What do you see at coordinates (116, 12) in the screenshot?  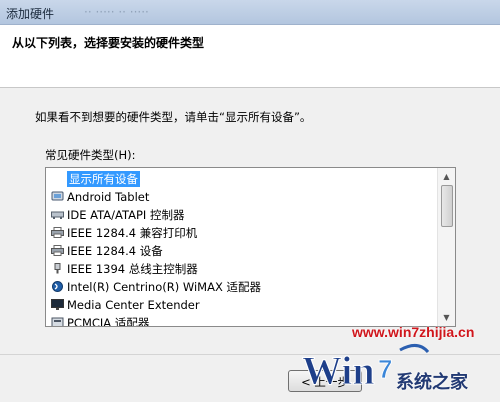 I see `title-ghost-text: ·· ····· ·· ·····` at bounding box center [116, 12].